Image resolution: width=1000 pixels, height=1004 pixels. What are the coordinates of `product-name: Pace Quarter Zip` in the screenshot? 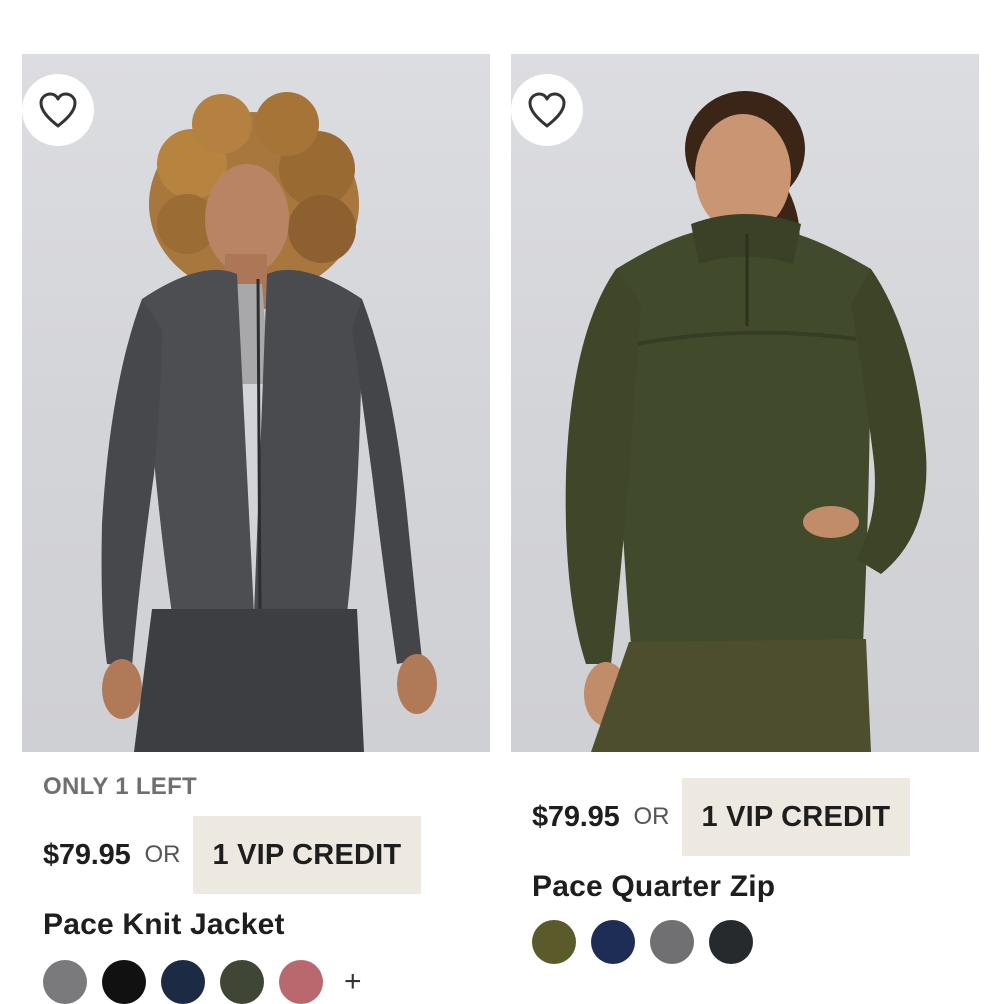 It's located at (653, 887).